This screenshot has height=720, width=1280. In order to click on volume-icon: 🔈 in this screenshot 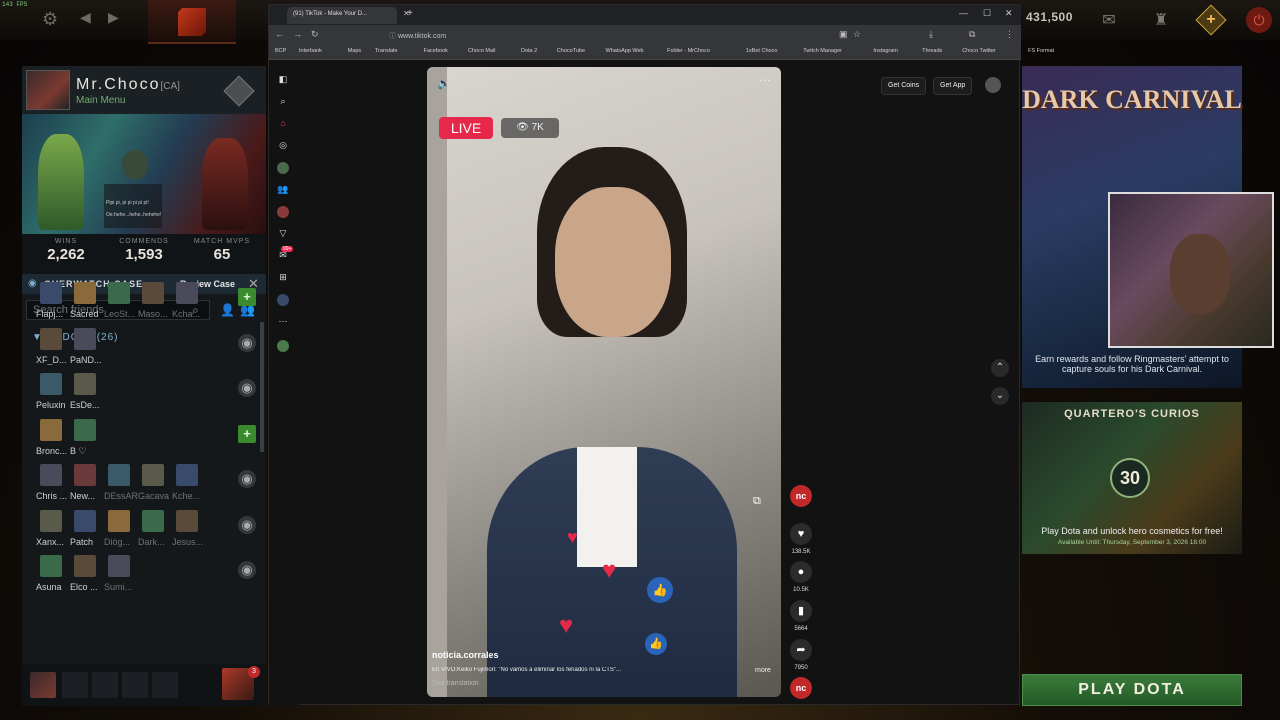, I will do `click(444, 83)`.